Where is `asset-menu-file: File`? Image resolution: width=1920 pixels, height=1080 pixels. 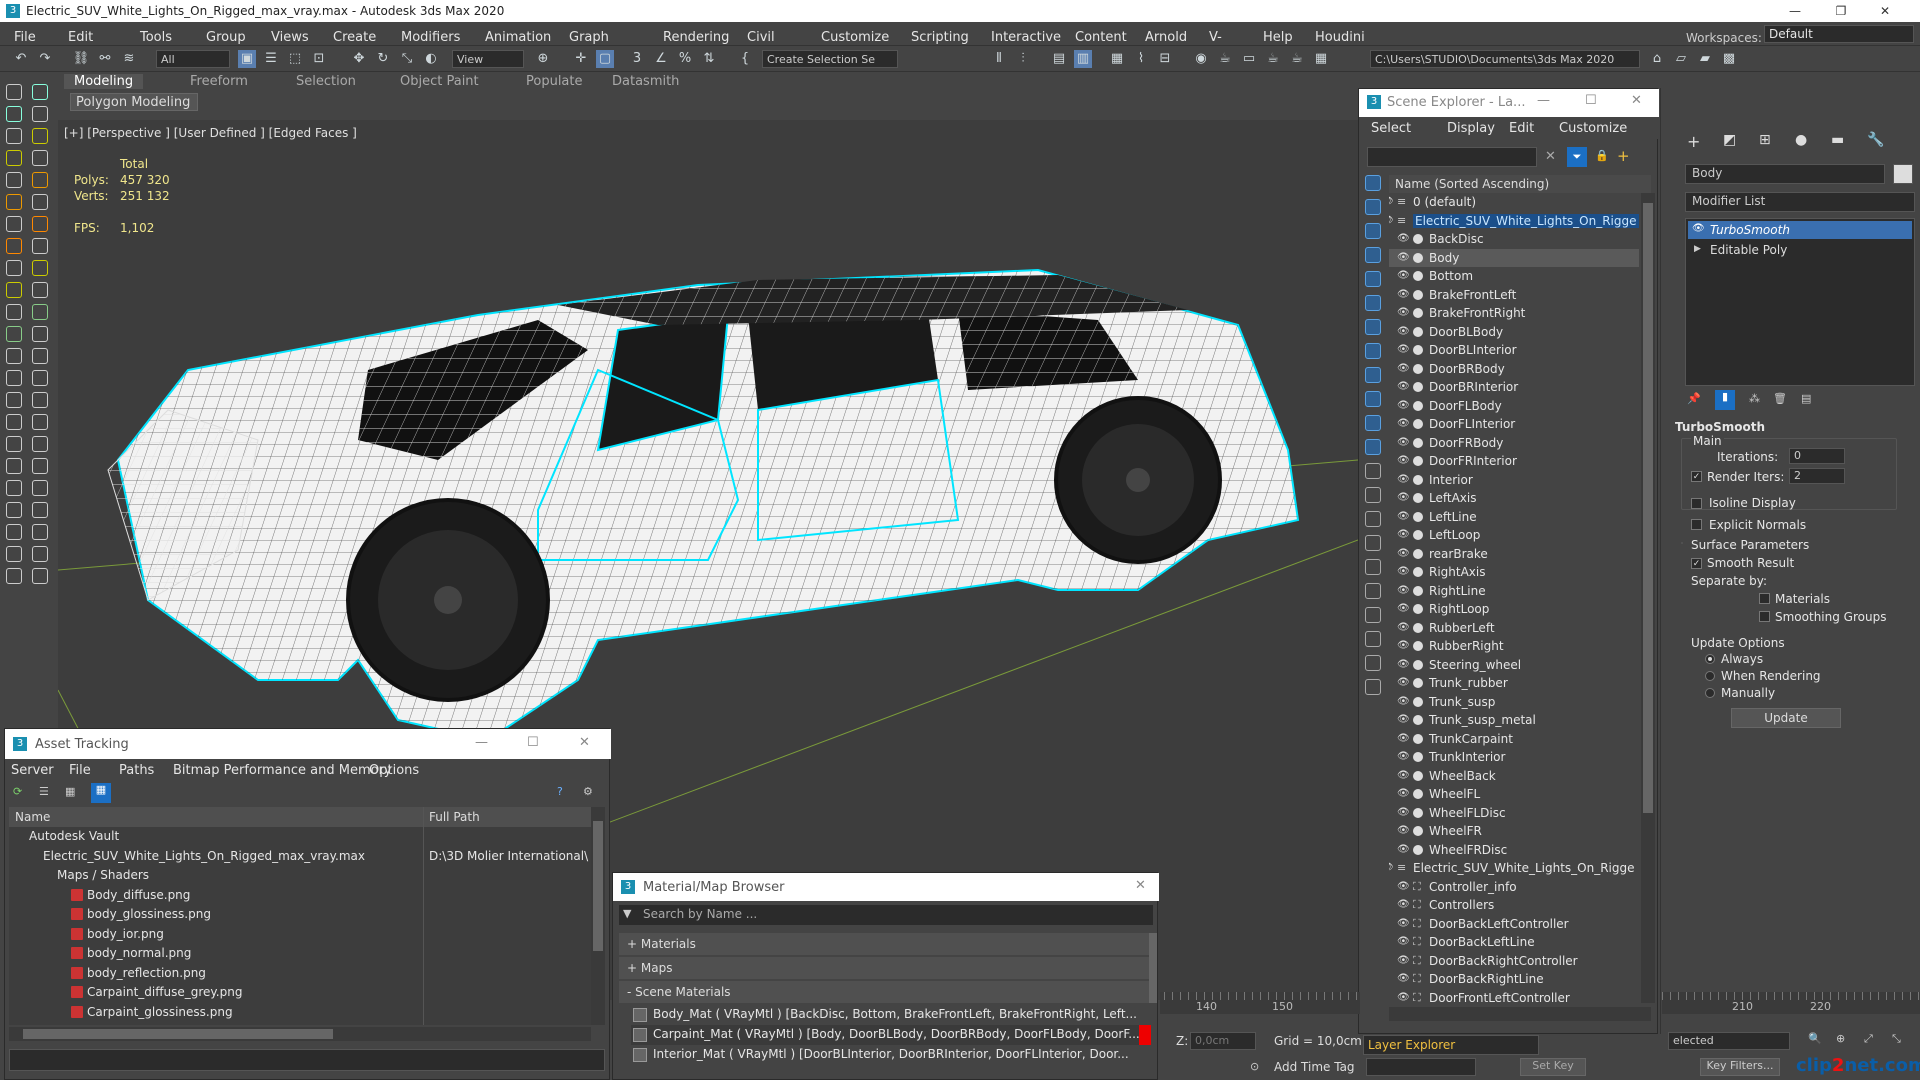 asset-menu-file: File is located at coordinates (80, 770).